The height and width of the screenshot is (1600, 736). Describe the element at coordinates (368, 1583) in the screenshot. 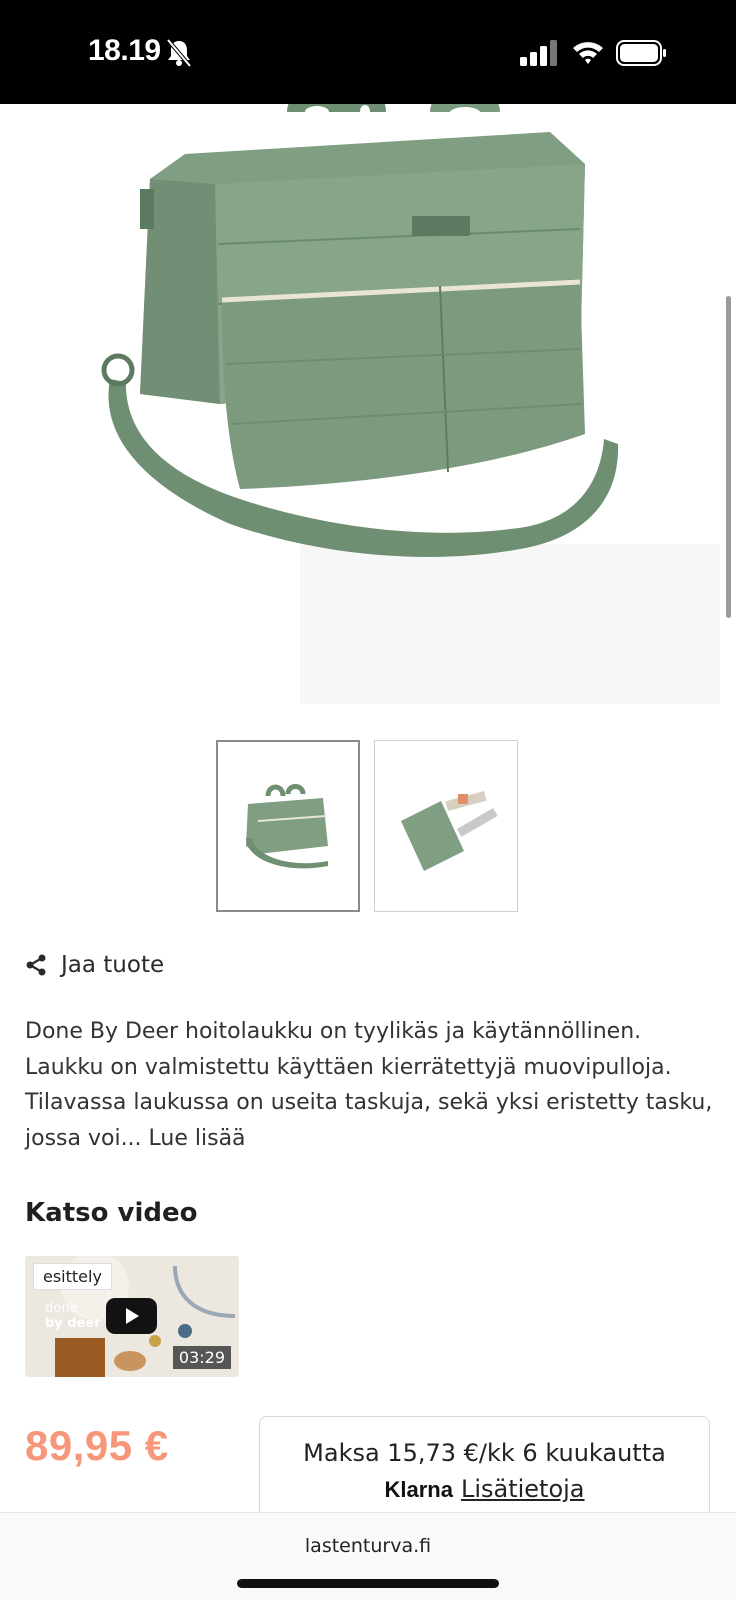

I see `home-indicator` at that location.